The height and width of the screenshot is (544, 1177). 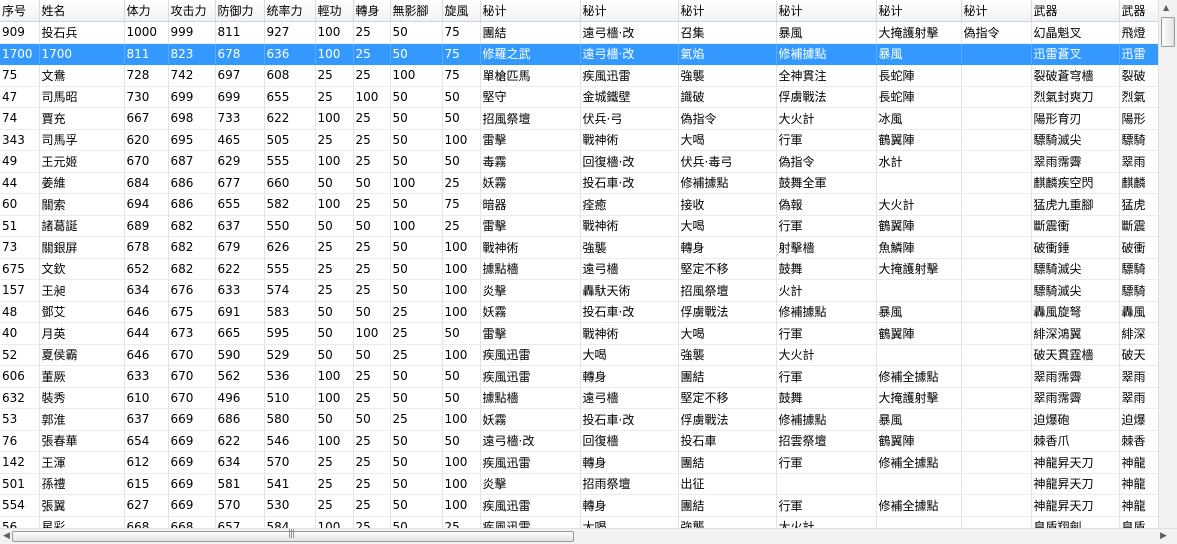 What do you see at coordinates (727, 204) in the screenshot?
I see `table-cell: 接收` at bounding box center [727, 204].